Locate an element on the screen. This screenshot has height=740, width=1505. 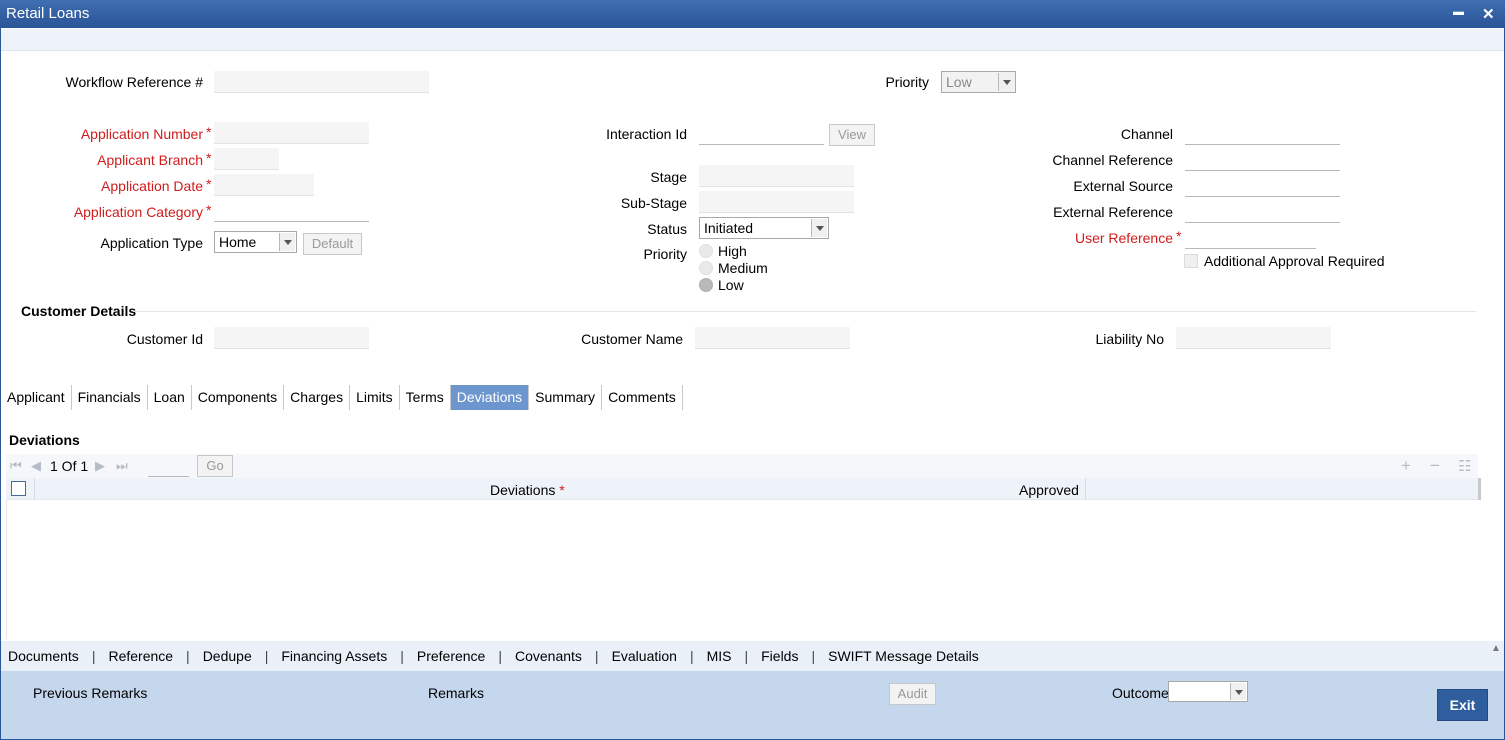
channel-input is located at coordinates (1262, 134).